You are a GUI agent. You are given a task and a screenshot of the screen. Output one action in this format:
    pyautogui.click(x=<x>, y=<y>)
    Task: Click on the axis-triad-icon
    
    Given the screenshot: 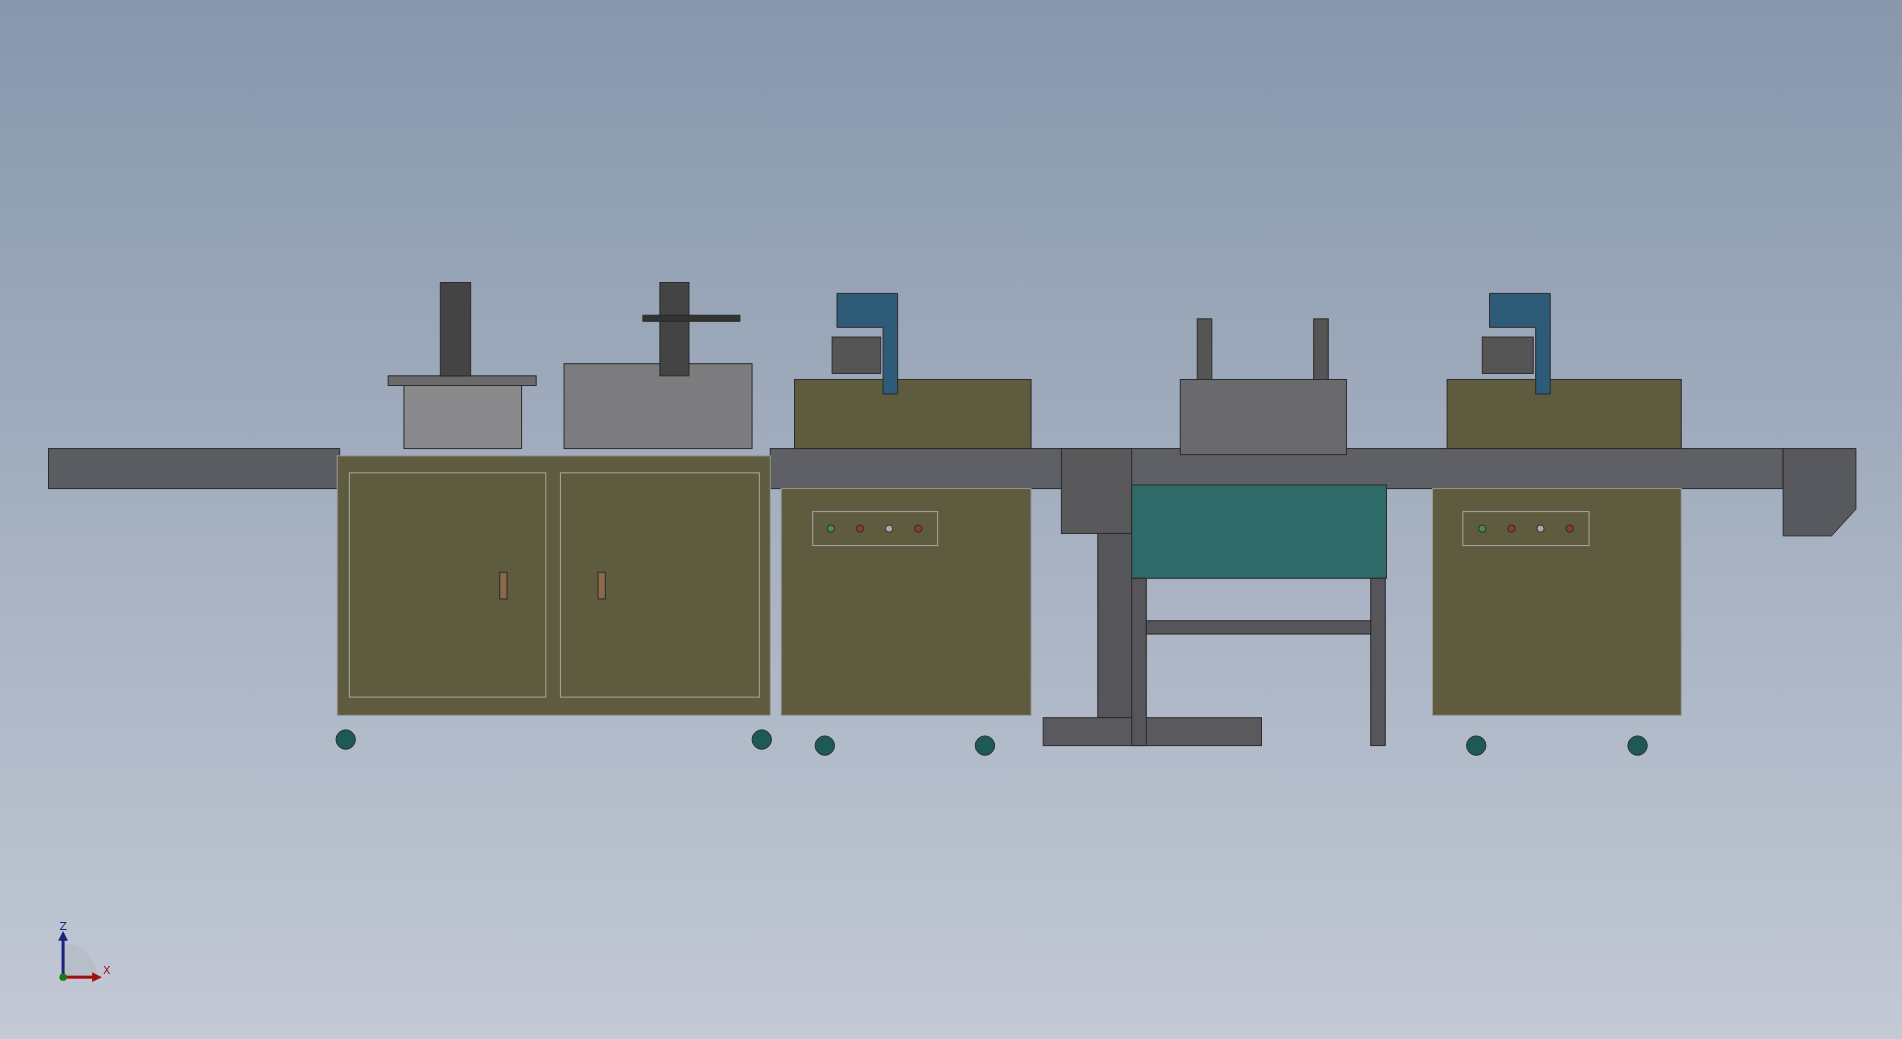 What is the action you would take?
    pyautogui.click(x=80, y=956)
    